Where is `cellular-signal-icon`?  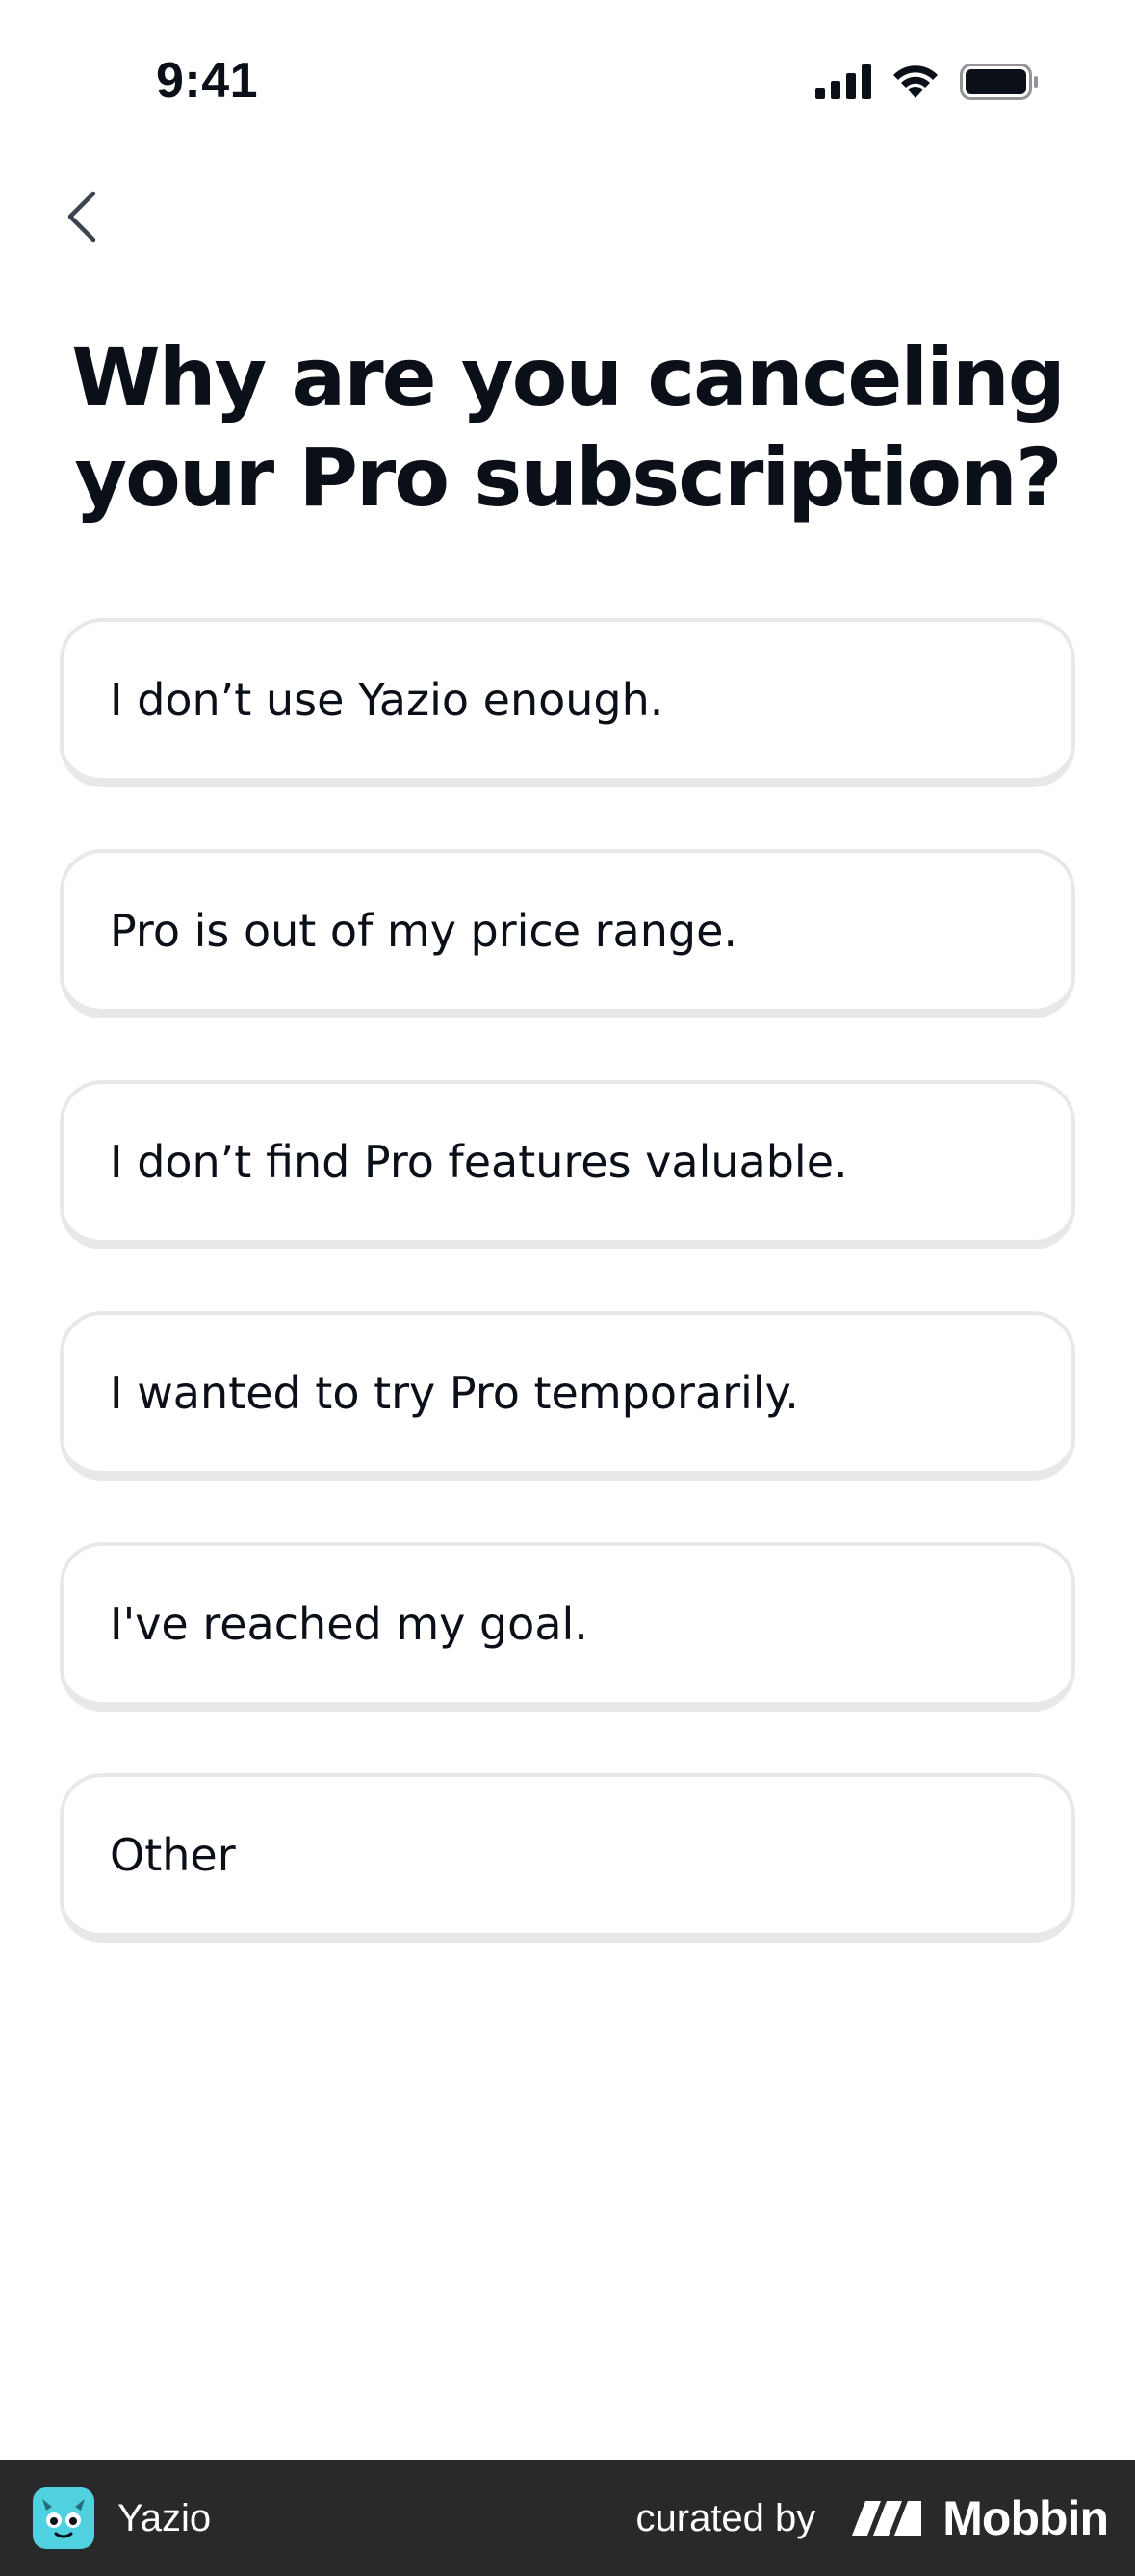
cellular-signal-icon is located at coordinates (843, 81).